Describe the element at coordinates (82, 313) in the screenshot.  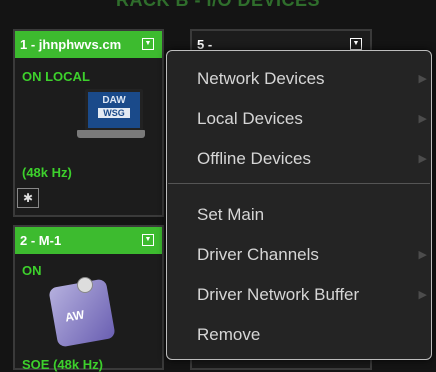
I see `audio-interface-icon: AW` at that location.